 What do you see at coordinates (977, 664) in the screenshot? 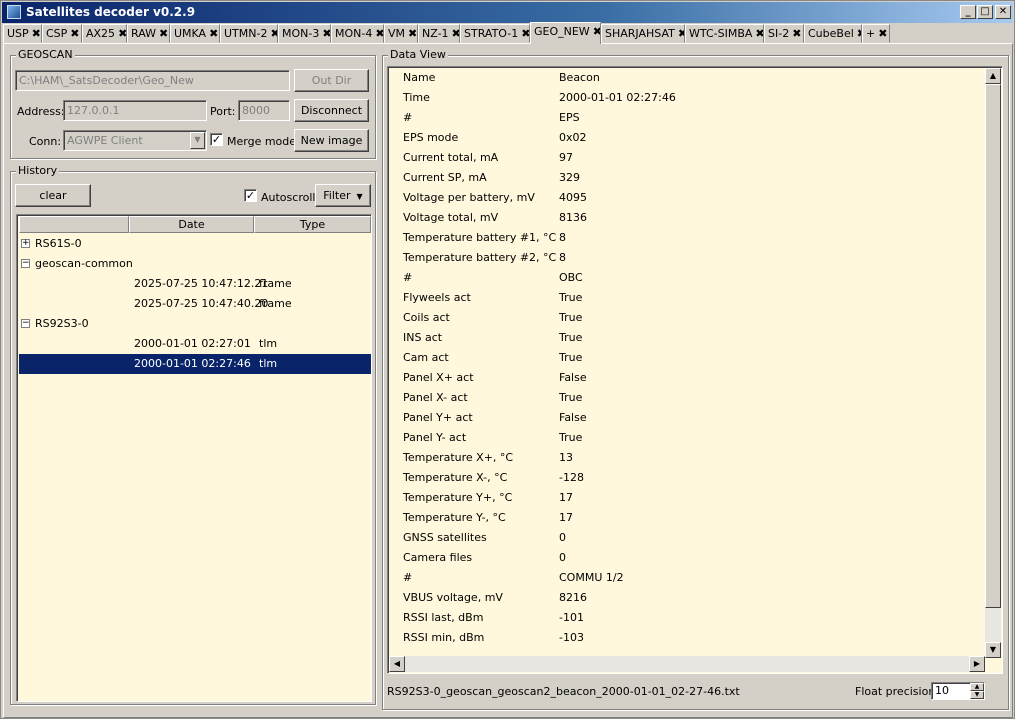
I see `scroll-right-icon: ▶` at bounding box center [977, 664].